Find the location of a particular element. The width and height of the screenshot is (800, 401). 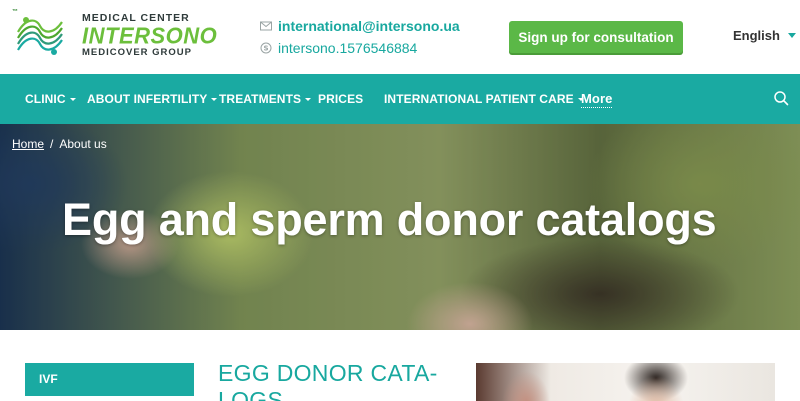

nav-item-label: ABOUT INFERTILITY is located at coordinates (147, 99).